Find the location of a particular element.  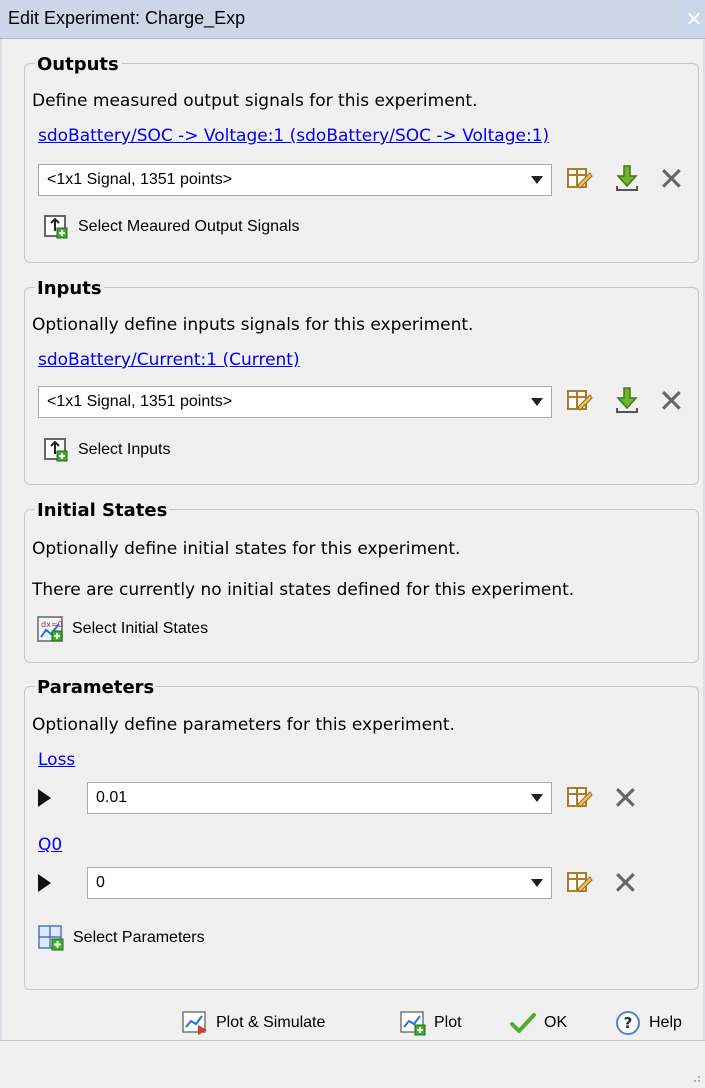

parameters-title: Parameters is located at coordinates (96, 687).